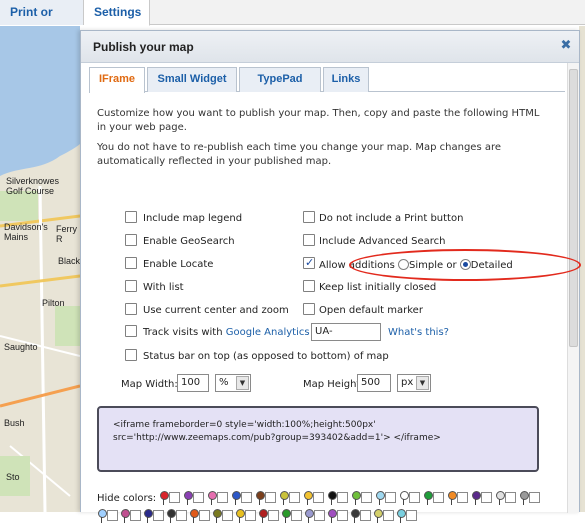 The width and height of the screenshot is (585, 523). I want to click on google-analytics-link: Google Analytics, so click(268, 332).